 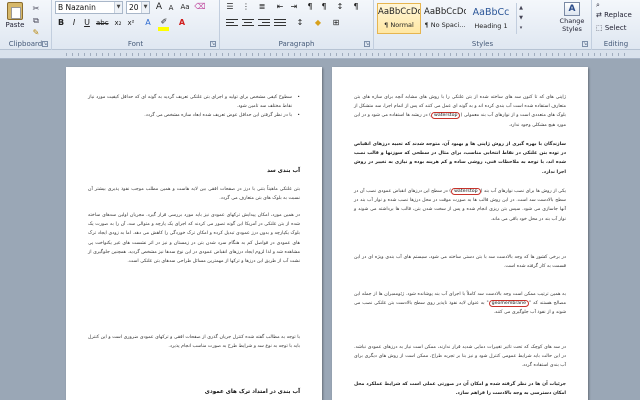 I want to click on select-label: Select, so click(x=615, y=28).